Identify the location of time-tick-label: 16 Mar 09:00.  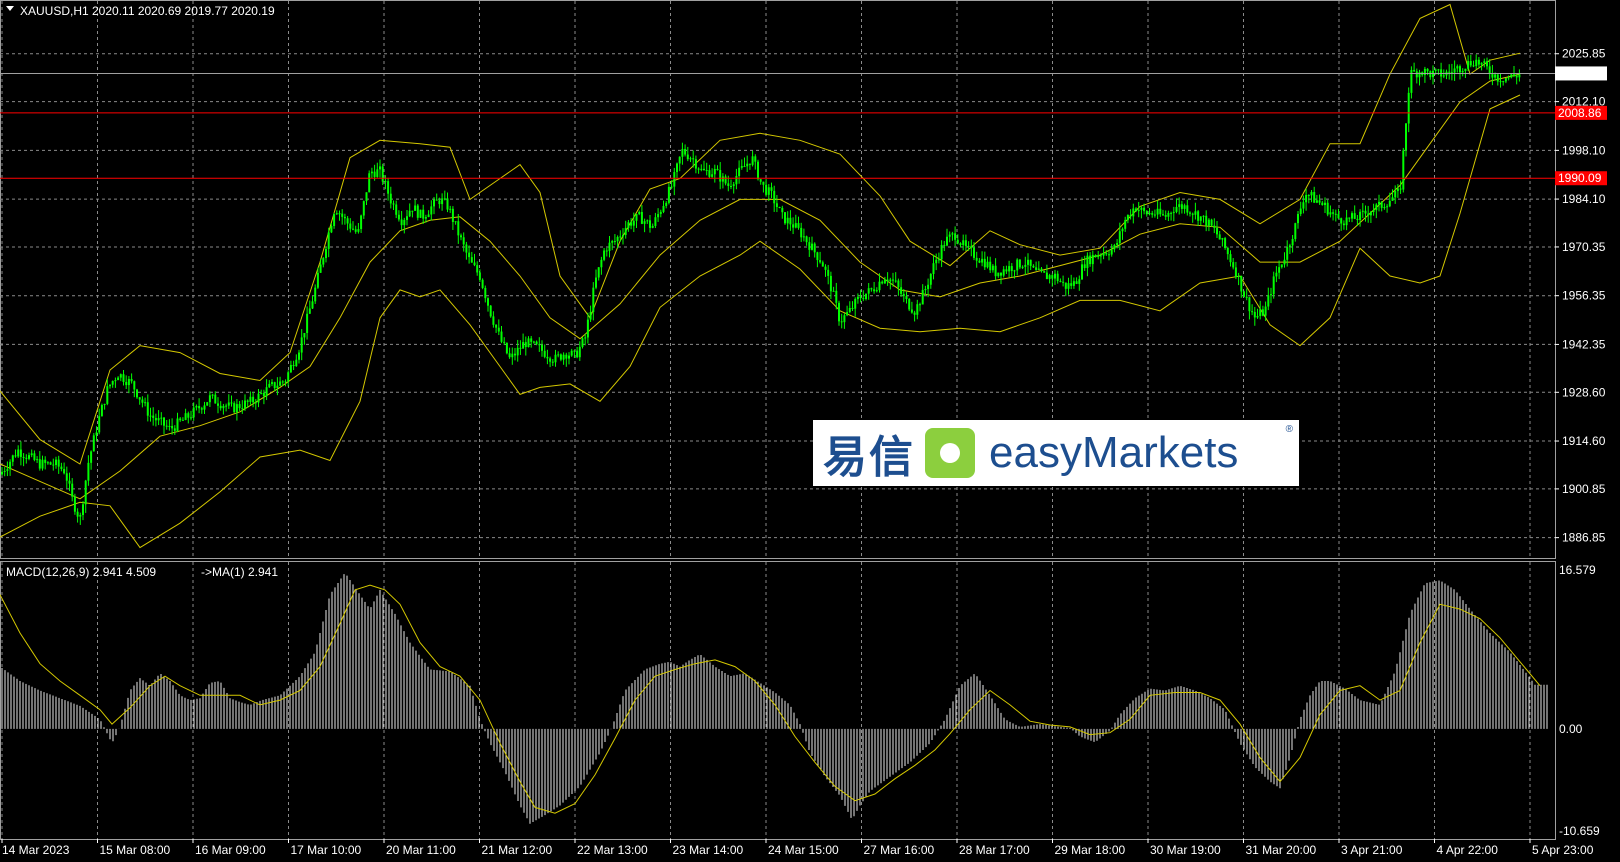
(230, 850).